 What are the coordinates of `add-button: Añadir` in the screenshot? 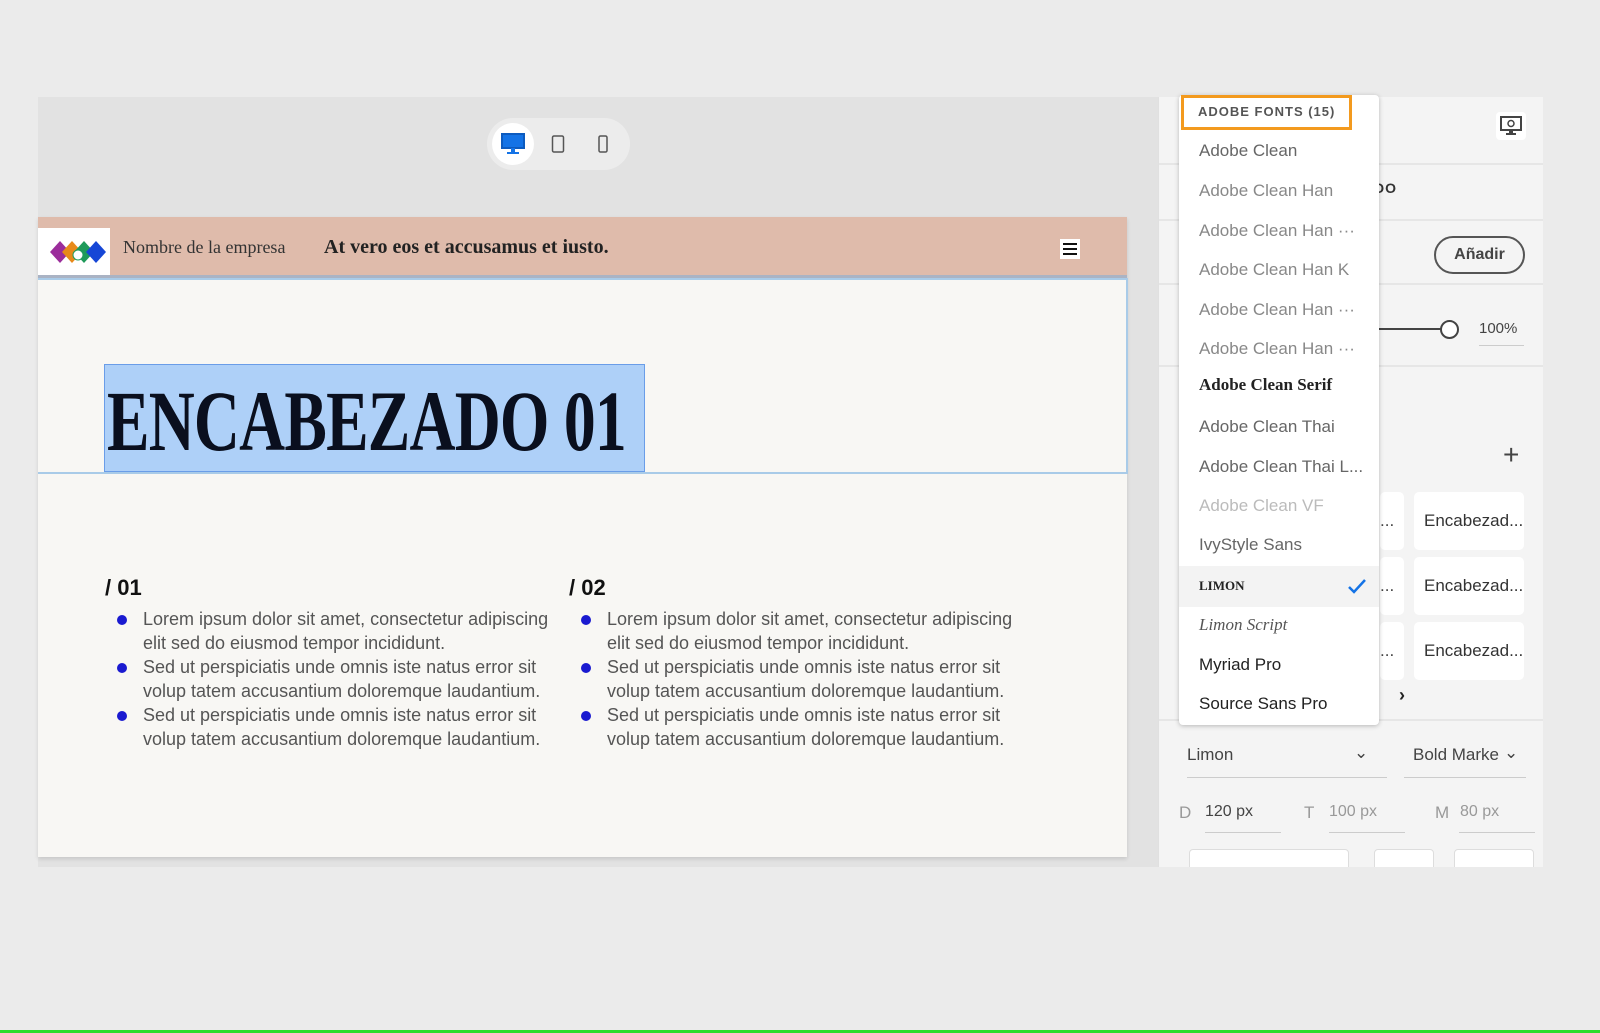 It's located at (1479, 255).